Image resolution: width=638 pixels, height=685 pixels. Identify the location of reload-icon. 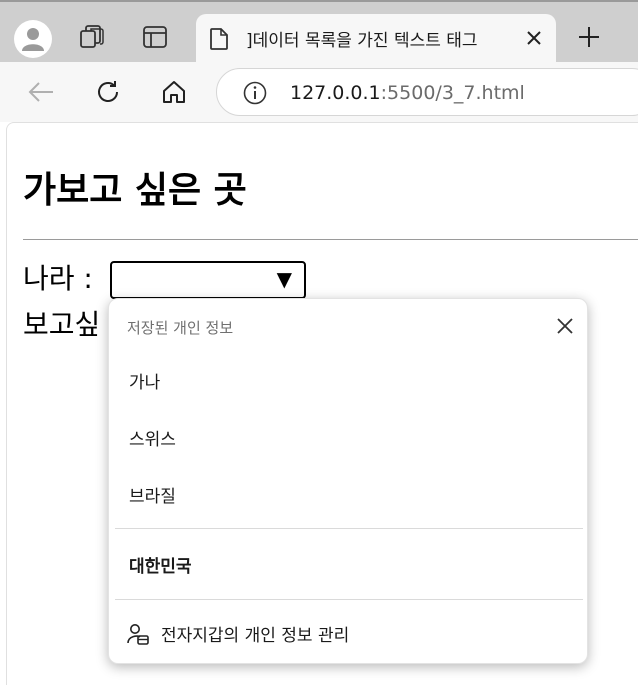
(108, 91).